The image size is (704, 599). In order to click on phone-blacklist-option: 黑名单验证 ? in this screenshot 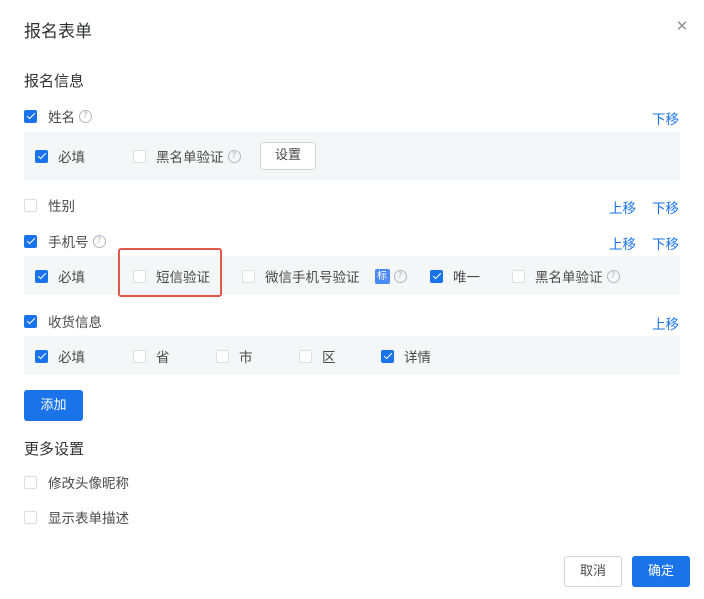, I will do `click(566, 276)`.